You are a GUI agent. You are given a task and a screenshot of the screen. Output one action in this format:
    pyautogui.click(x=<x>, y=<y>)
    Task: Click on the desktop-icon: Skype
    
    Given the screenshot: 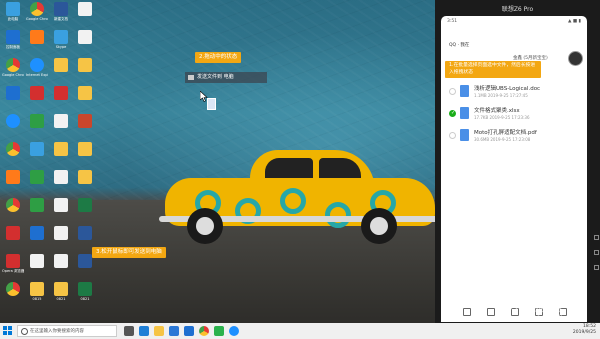 What is the action you would take?
    pyautogui.click(x=61, y=43)
    